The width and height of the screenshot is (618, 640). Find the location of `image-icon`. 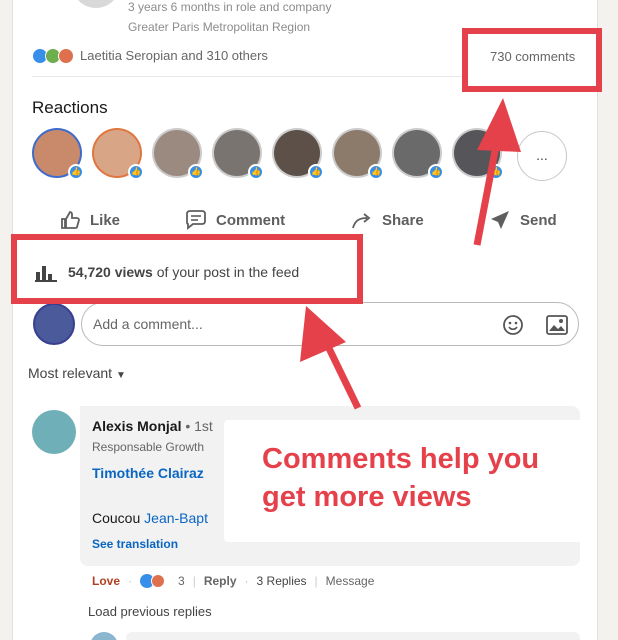

image-icon is located at coordinates (557, 325).